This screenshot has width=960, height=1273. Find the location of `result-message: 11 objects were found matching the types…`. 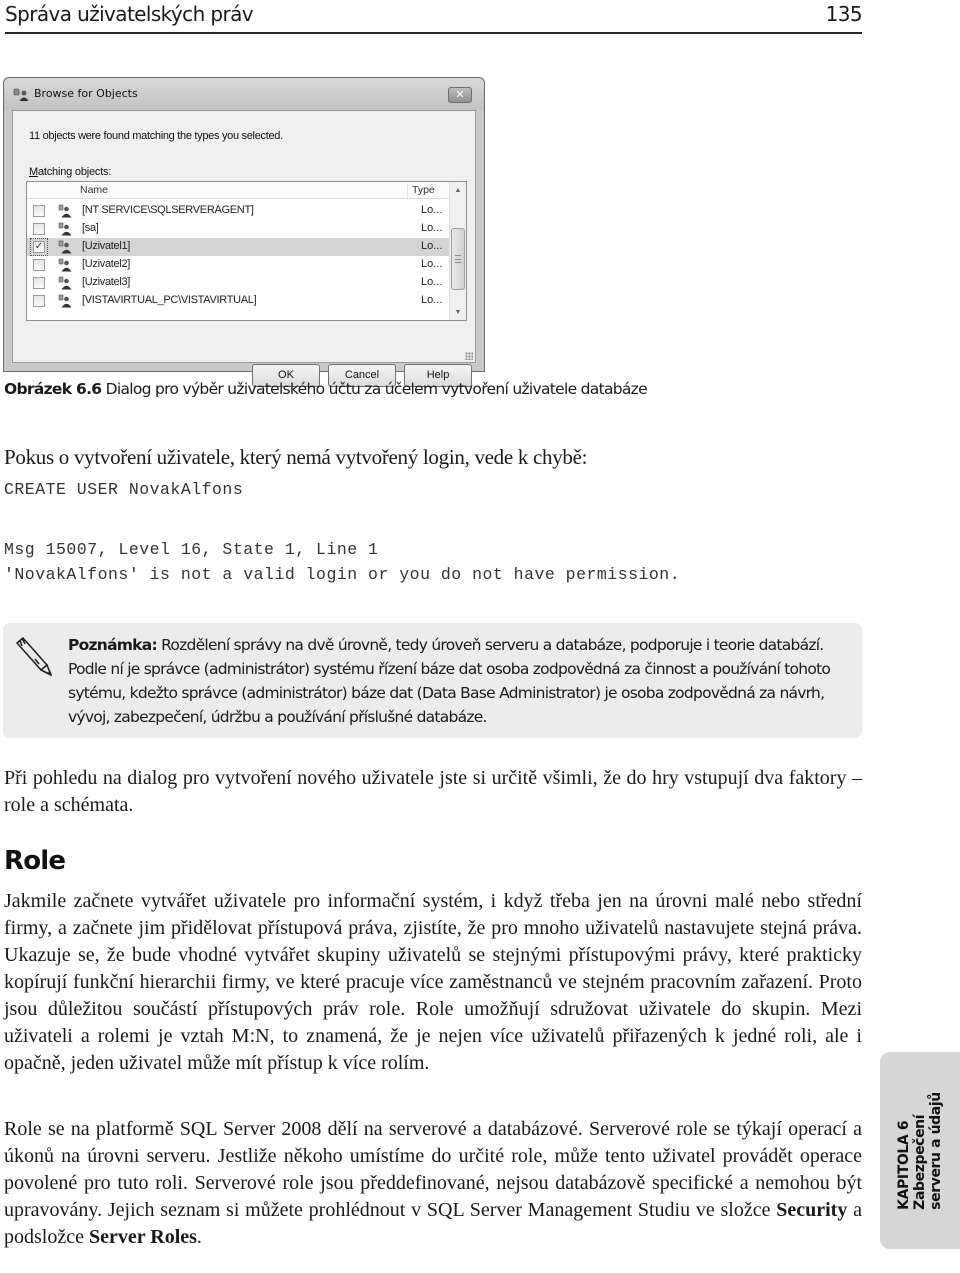

result-message: 11 objects were found matching the types… is located at coordinates (156, 136).